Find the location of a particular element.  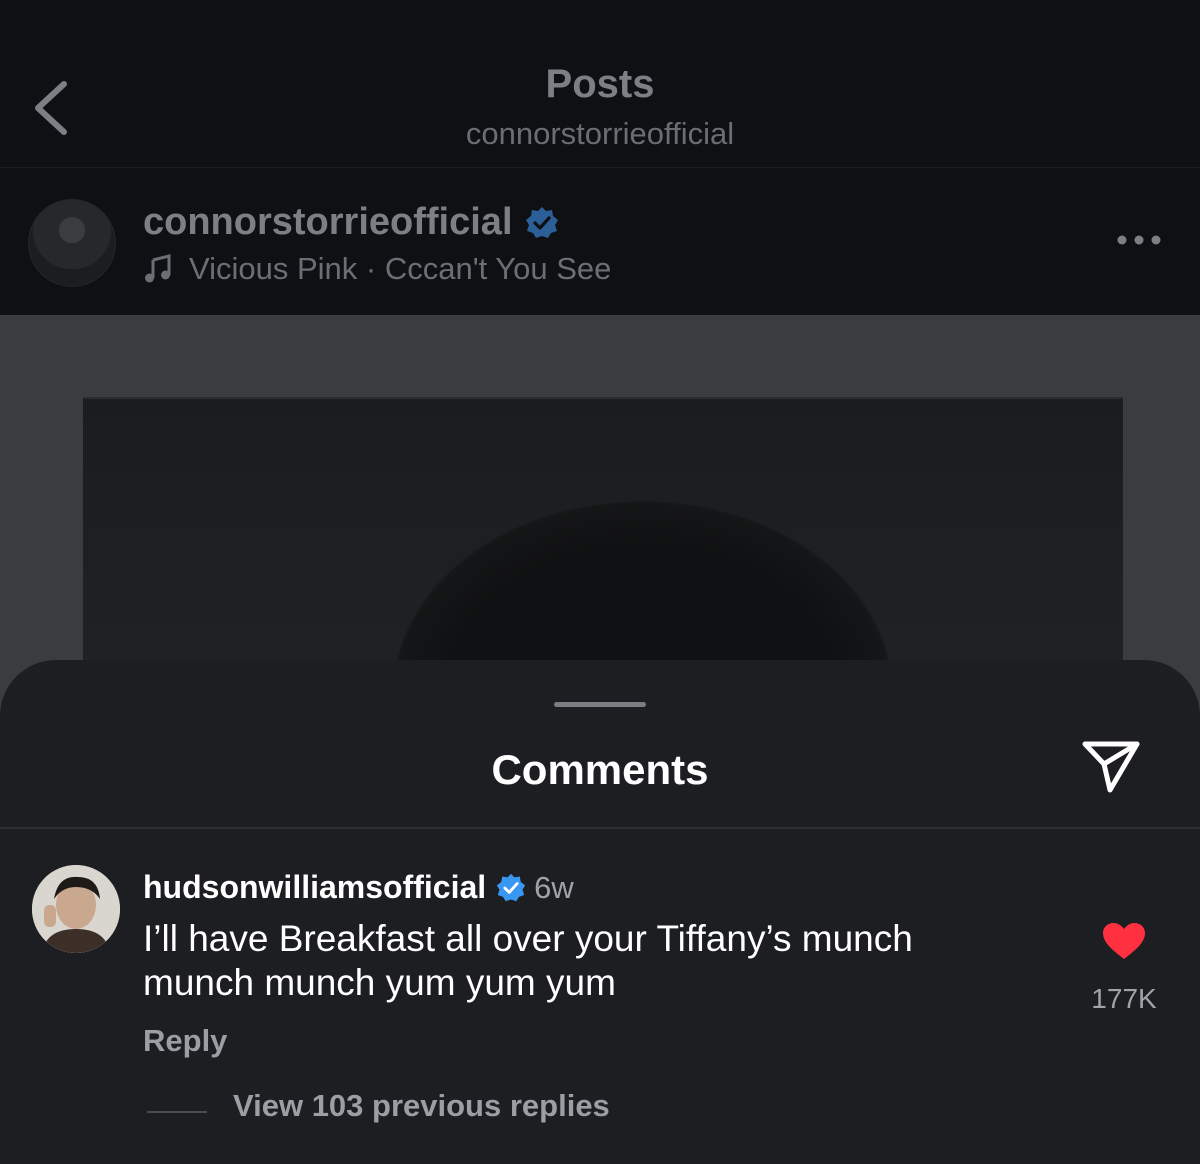

commenter-username: hudsonwilliamsofficial 6w is located at coordinates (358, 887).